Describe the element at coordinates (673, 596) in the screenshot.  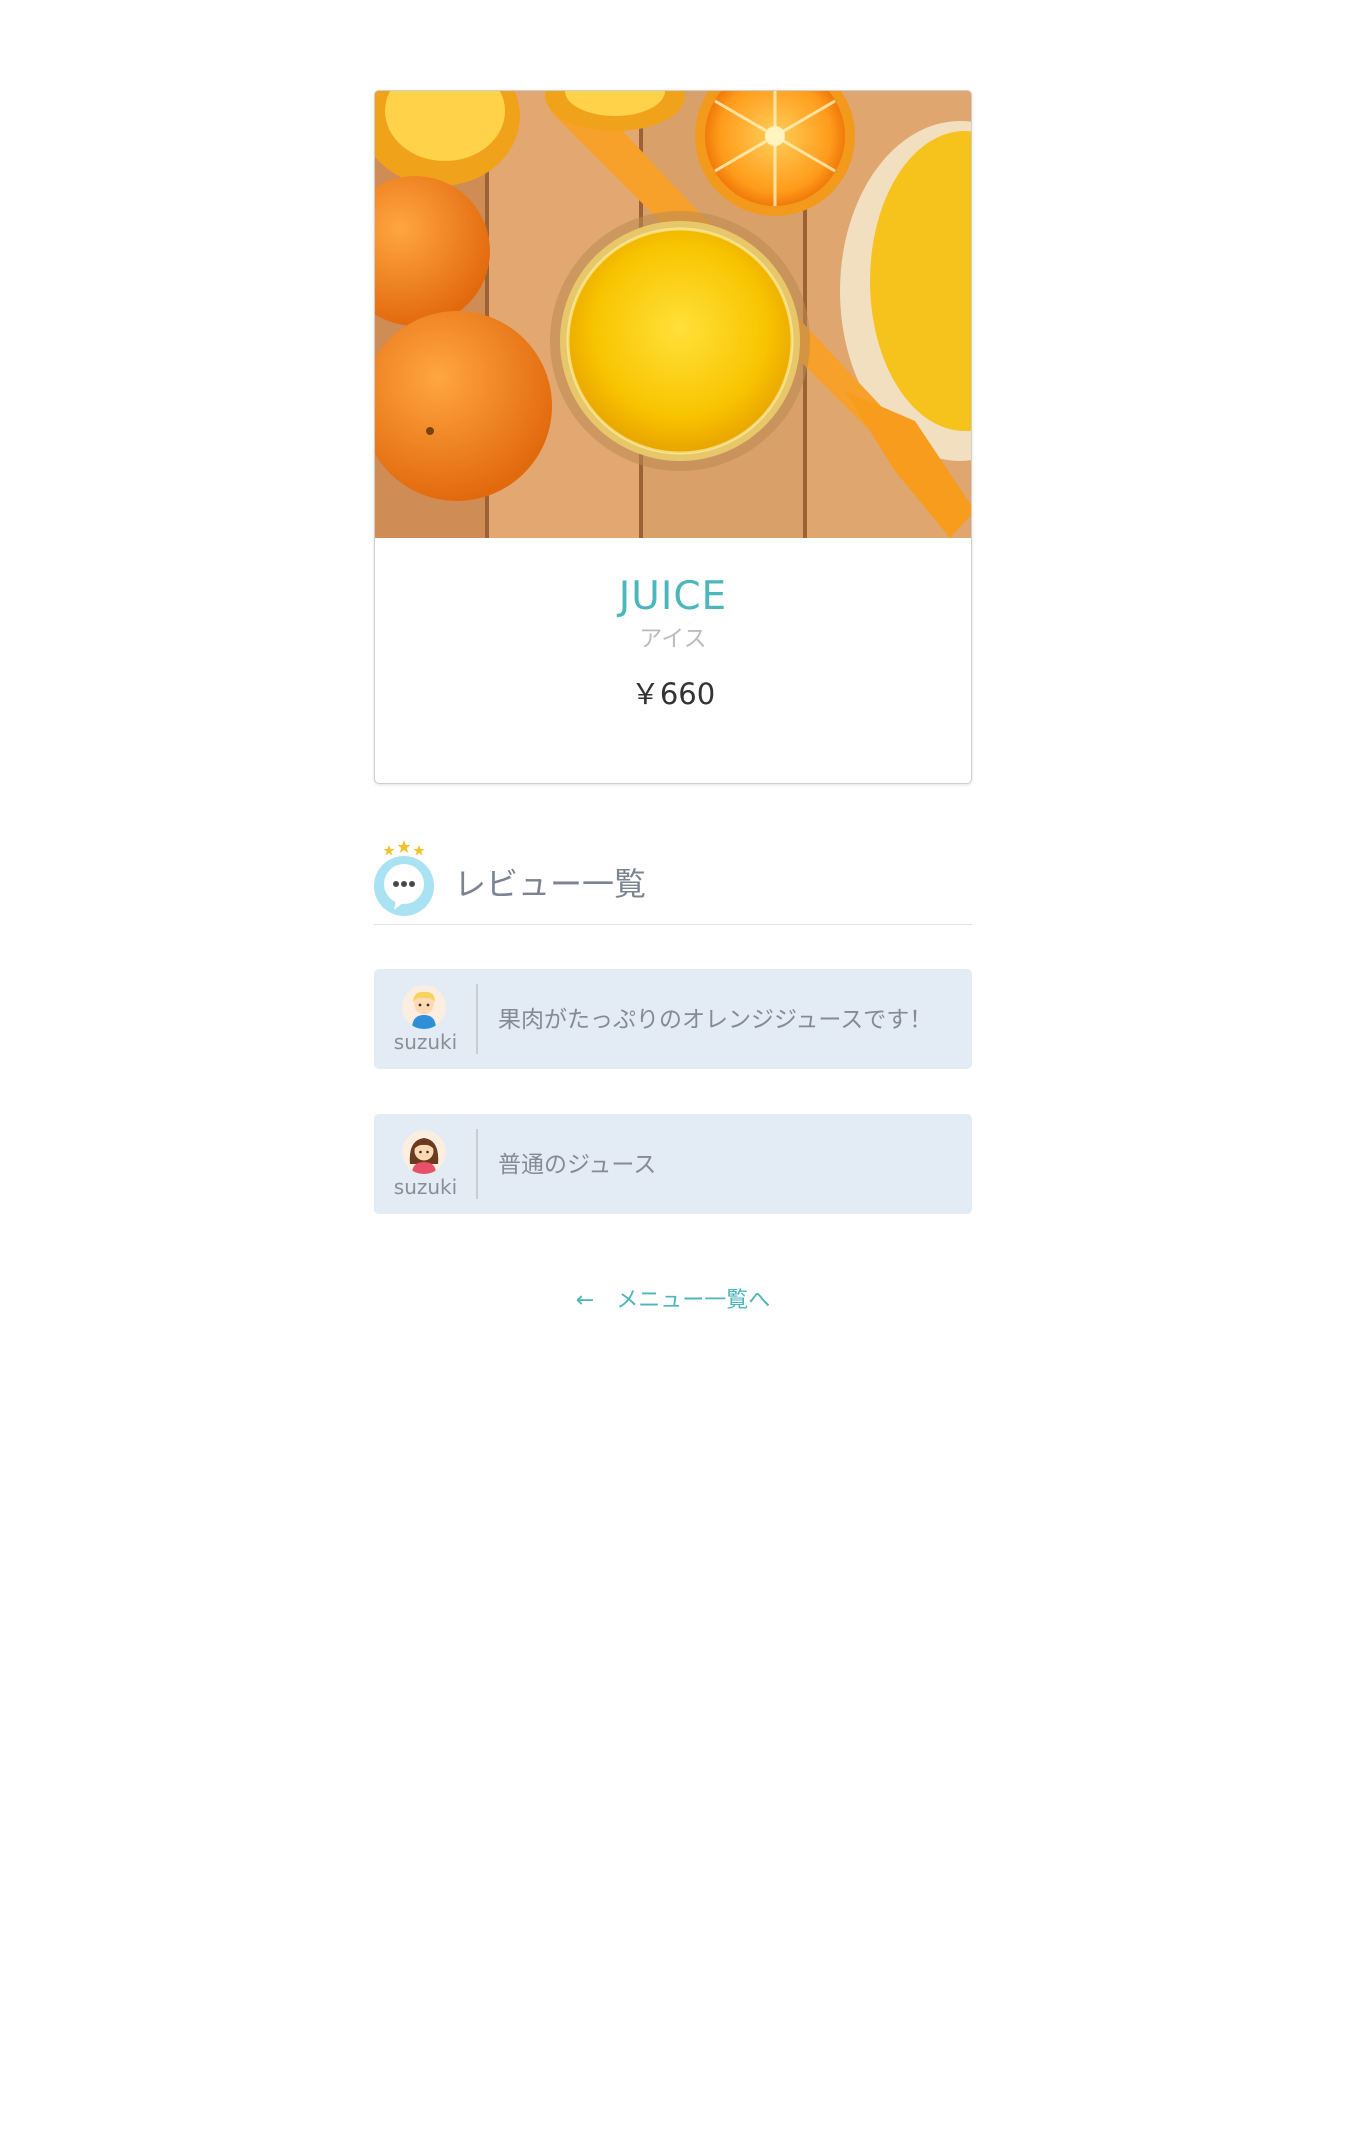
I see `product-name: JUICE` at that location.